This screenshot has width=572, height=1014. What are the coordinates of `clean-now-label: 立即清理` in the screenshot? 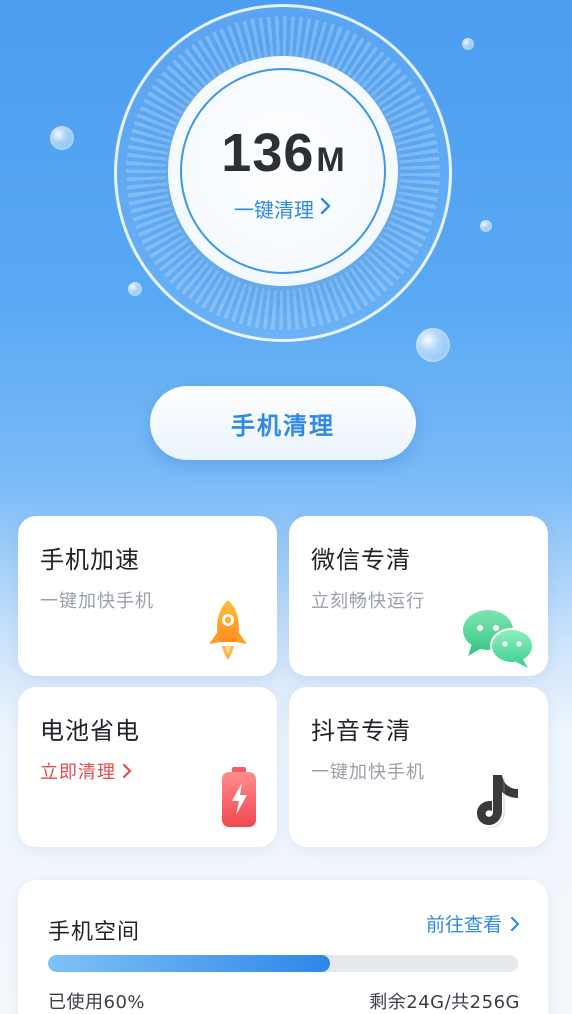 It's located at (78, 772).